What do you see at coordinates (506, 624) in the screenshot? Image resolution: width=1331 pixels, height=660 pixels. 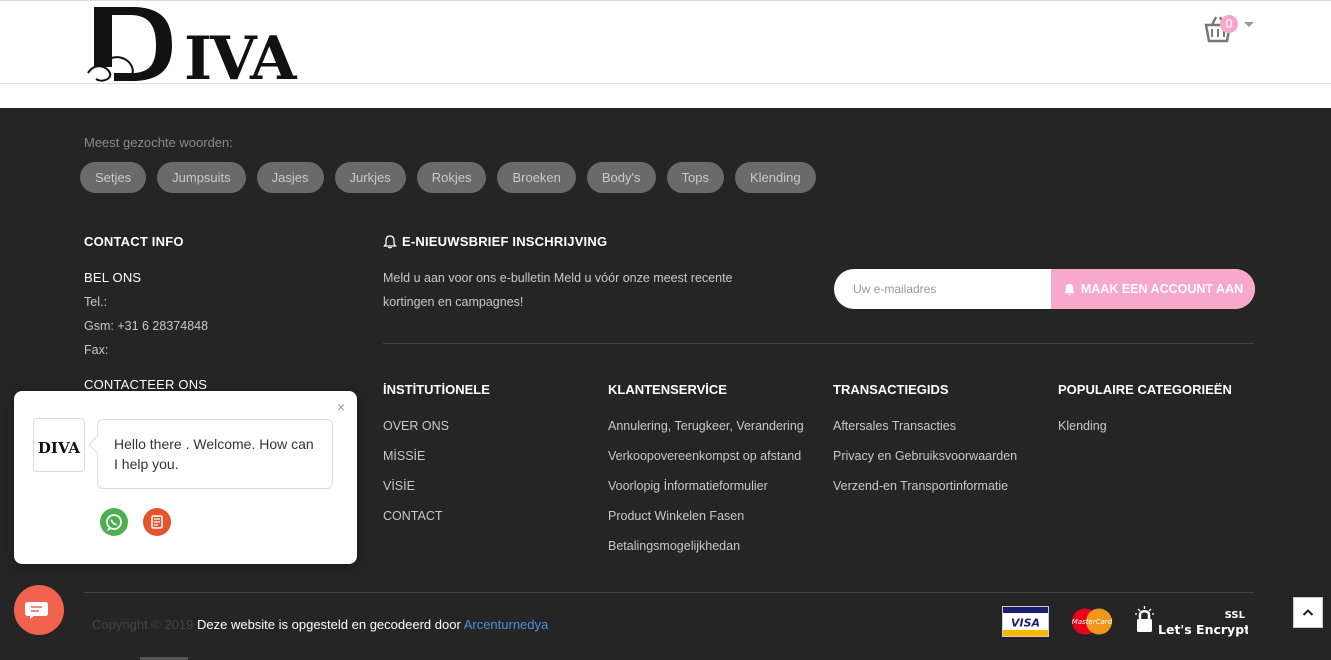 I see `agency-link: Arcenturnedya` at bounding box center [506, 624].